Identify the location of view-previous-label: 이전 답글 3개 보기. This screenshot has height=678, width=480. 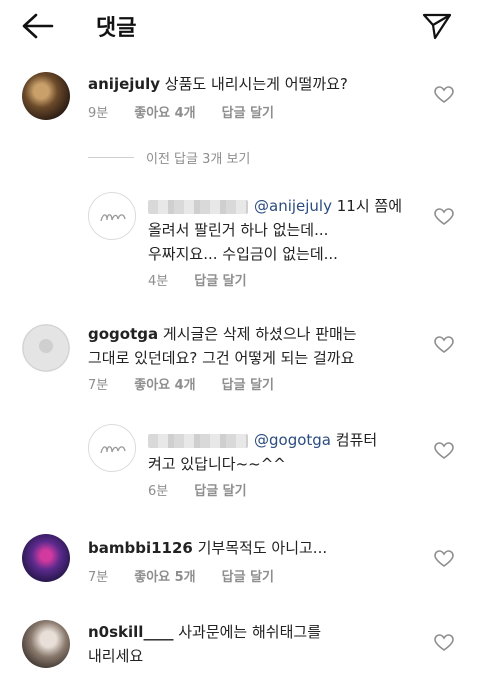
(198, 159).